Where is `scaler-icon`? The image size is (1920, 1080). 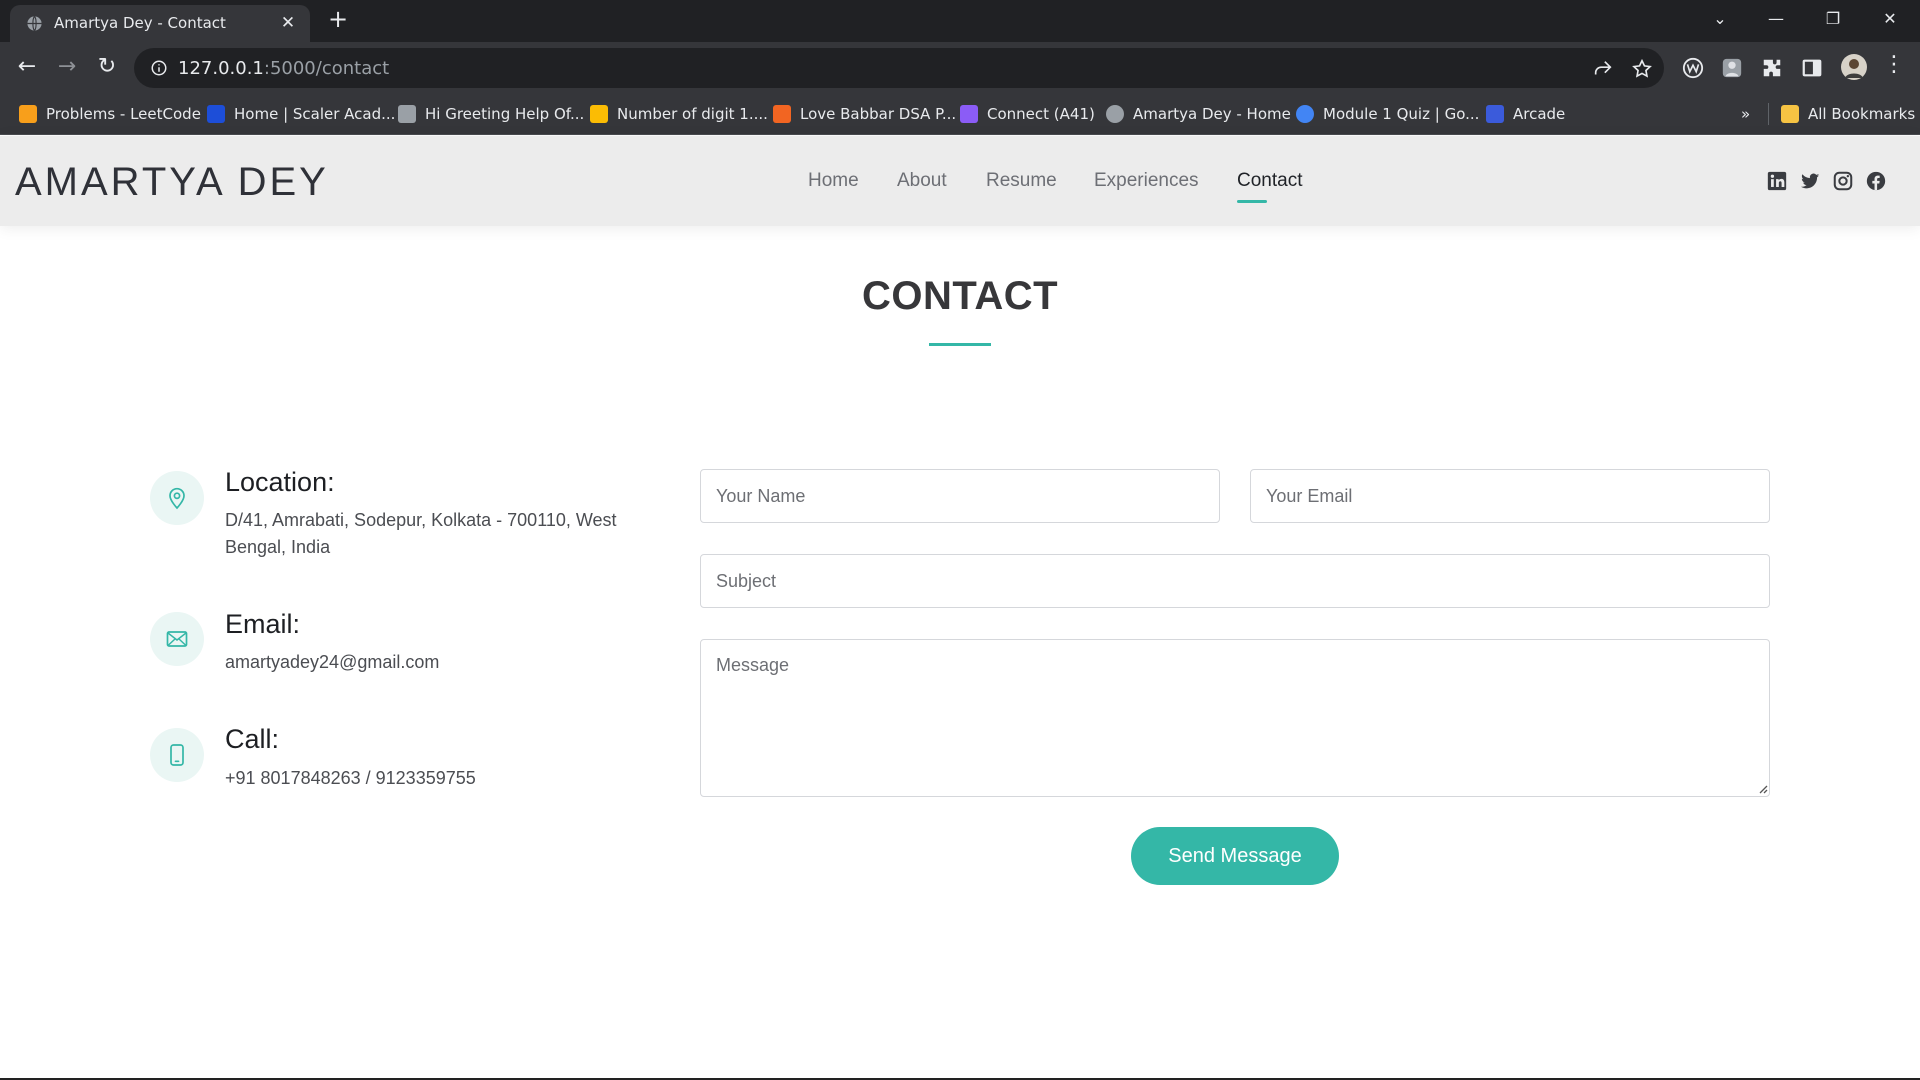 scaler-icon is located at coordinates (216, 114).